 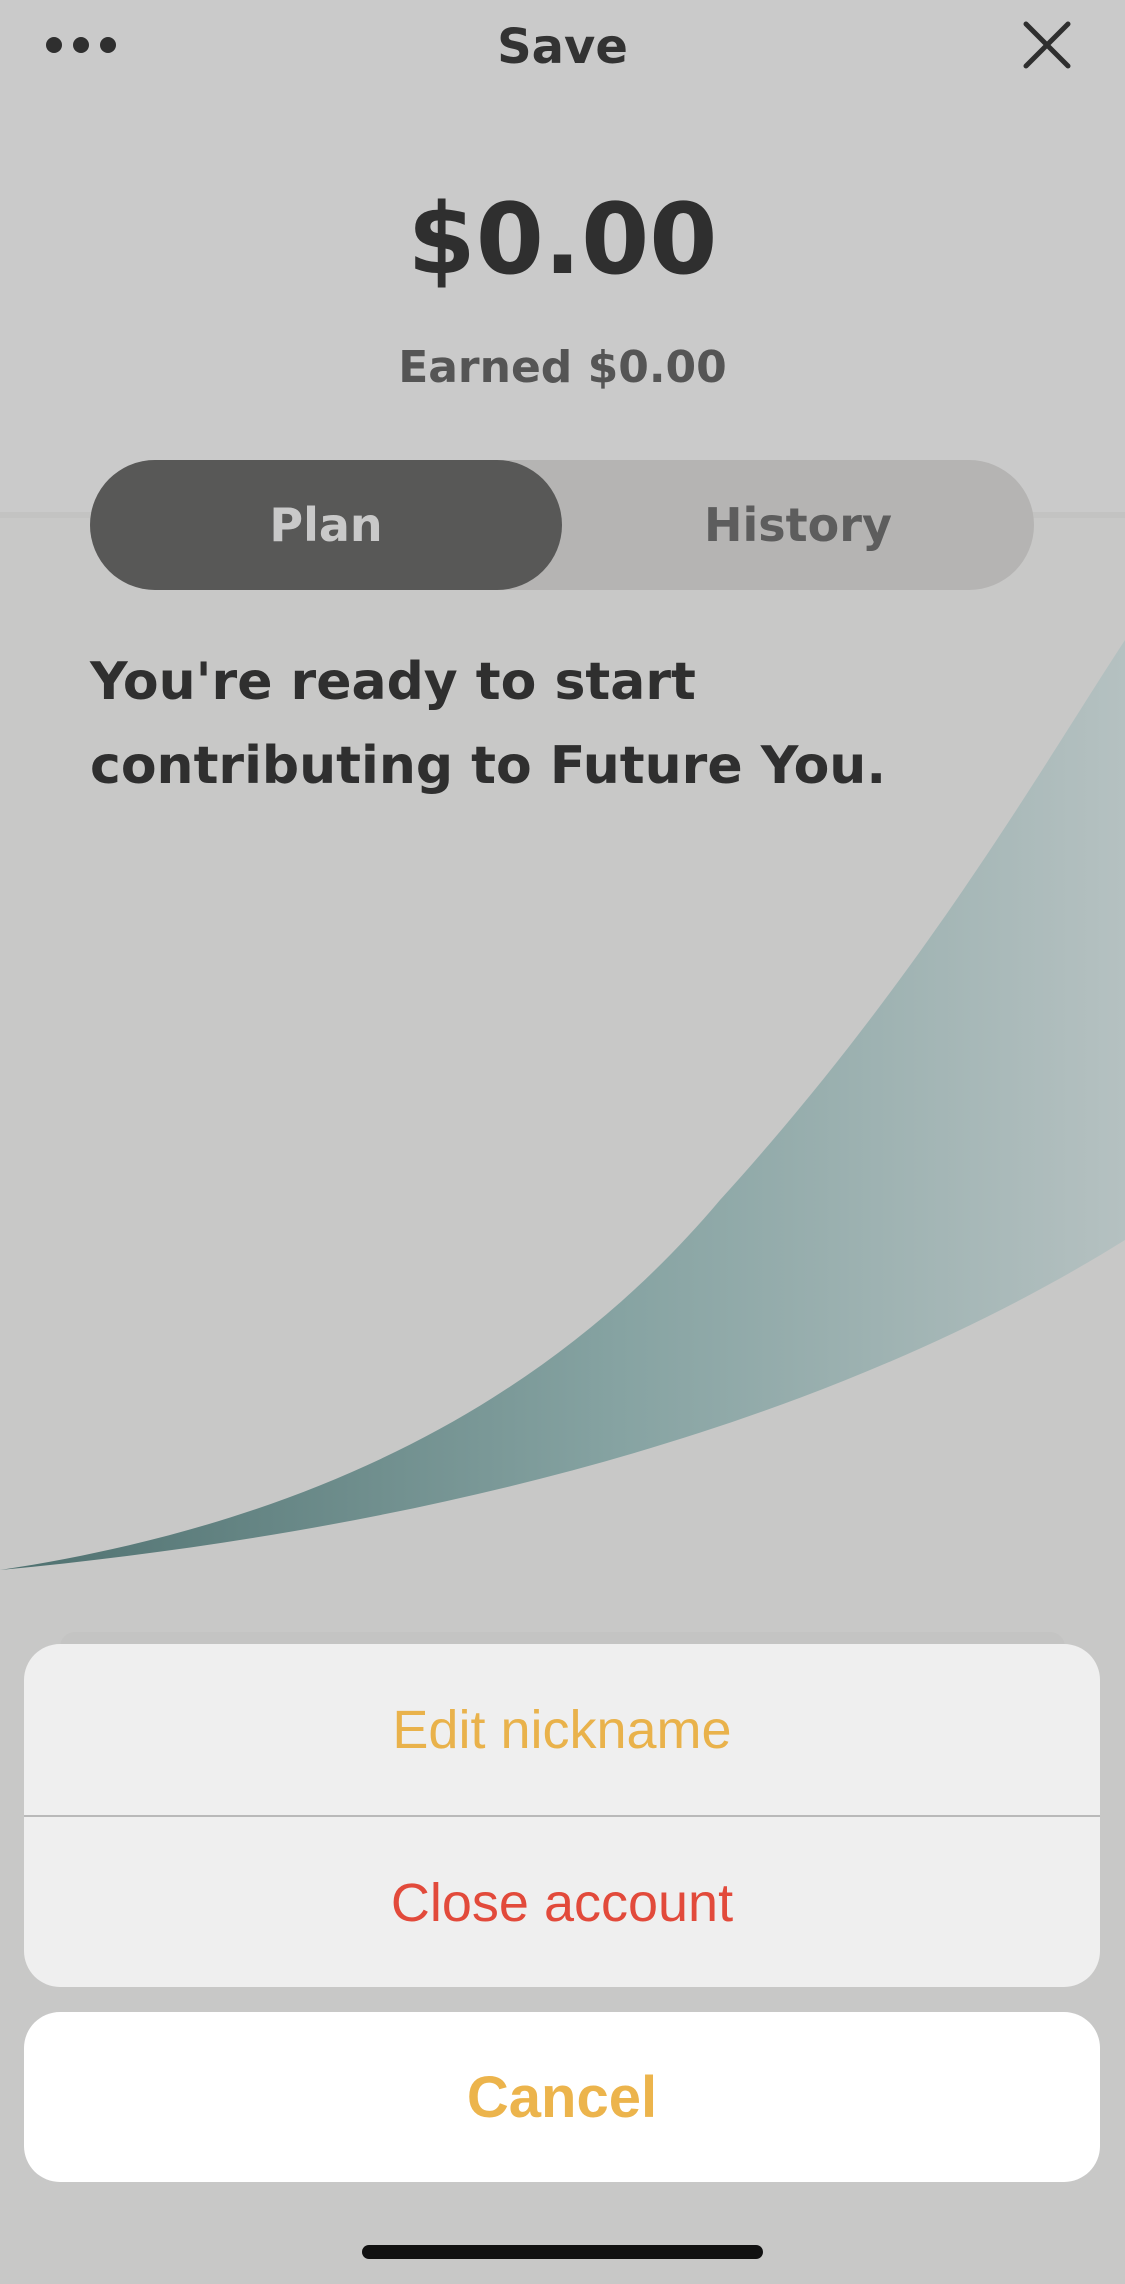 I want to click on earned-amount: Earned $0.00, so click(x=562, y=367).